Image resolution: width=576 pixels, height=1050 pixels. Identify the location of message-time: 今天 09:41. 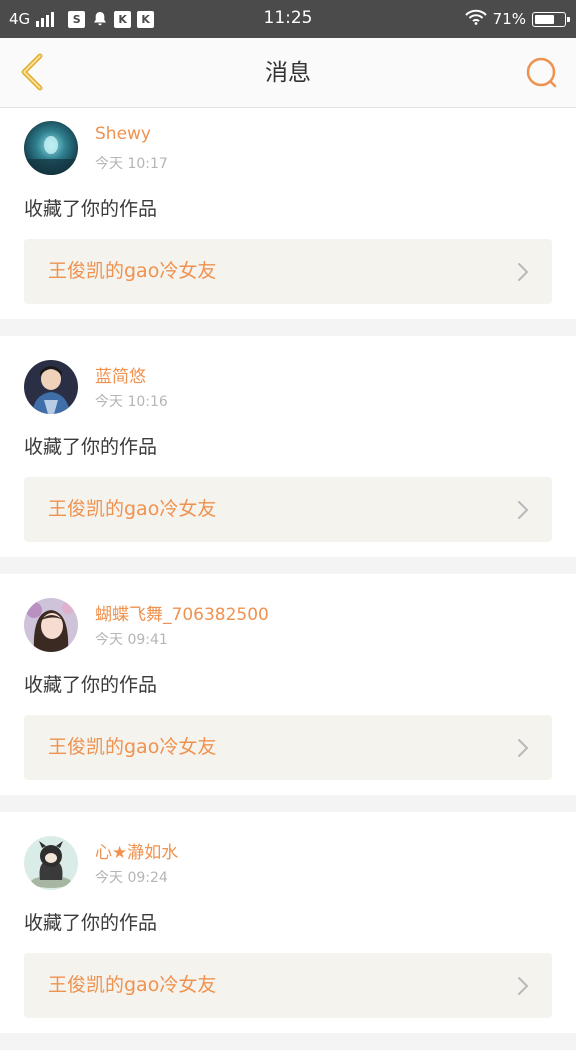
(131, 640).